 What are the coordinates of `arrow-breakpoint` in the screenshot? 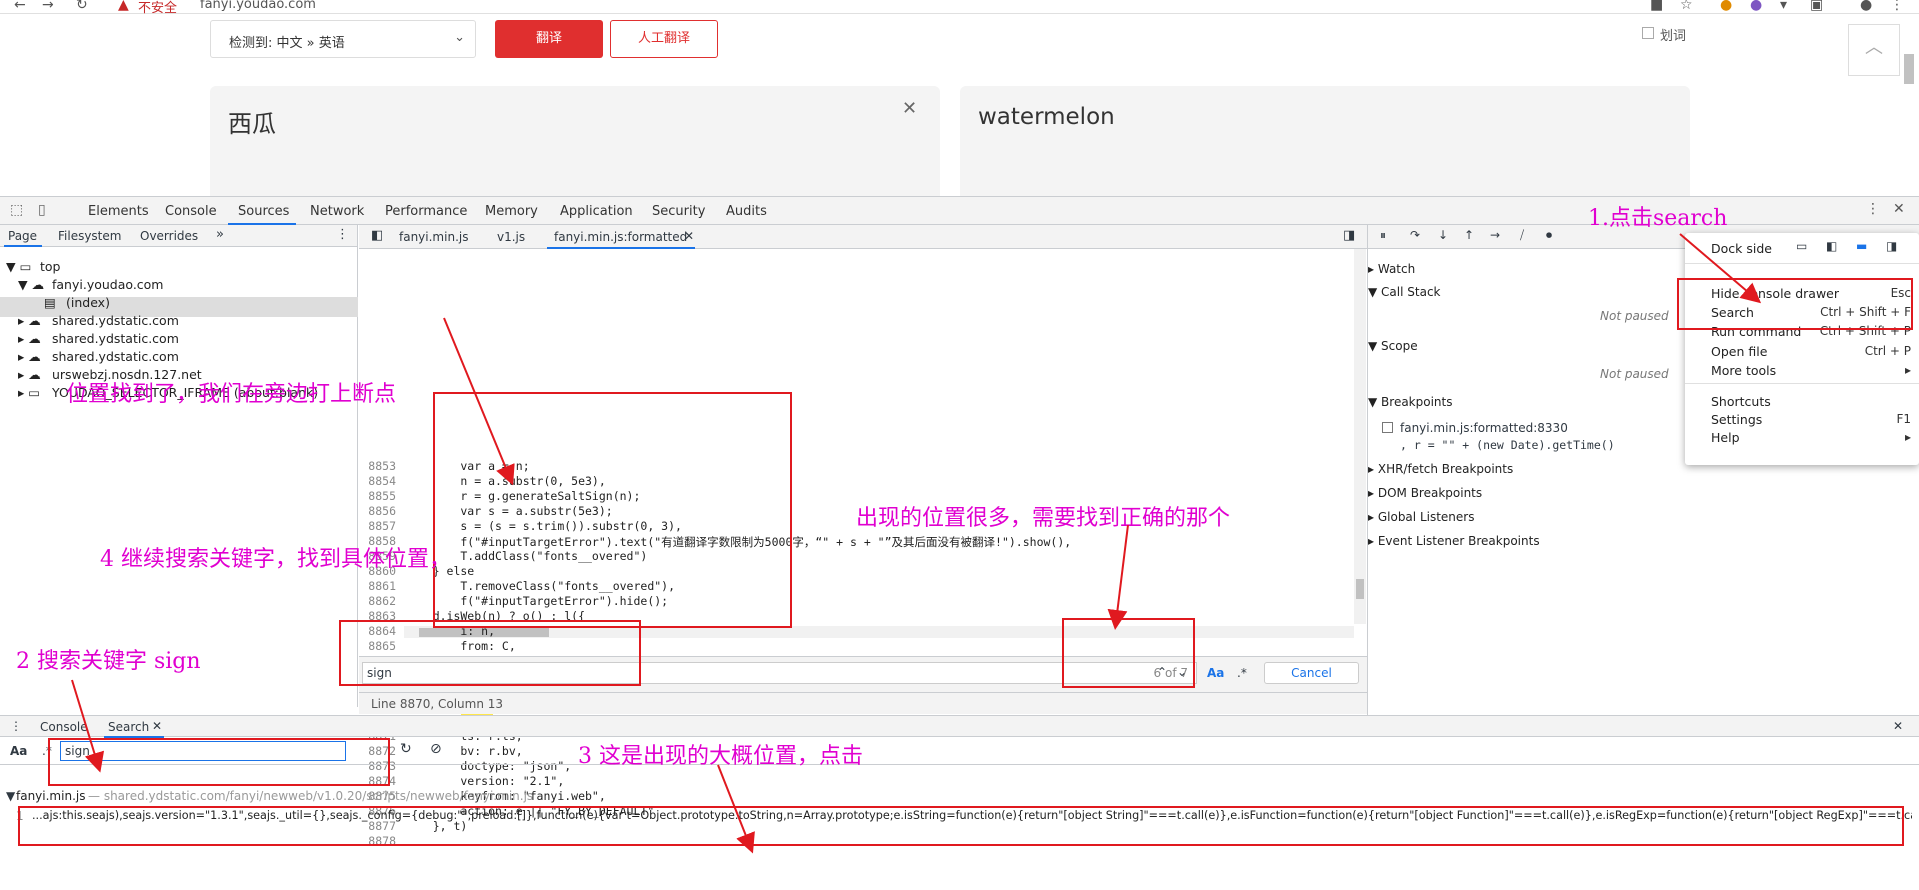 It's located at (479, 401).